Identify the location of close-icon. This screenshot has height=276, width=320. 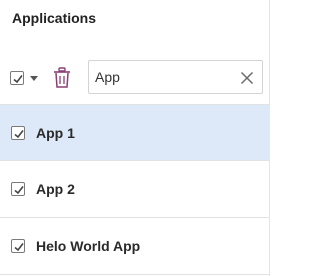
(247, 78).